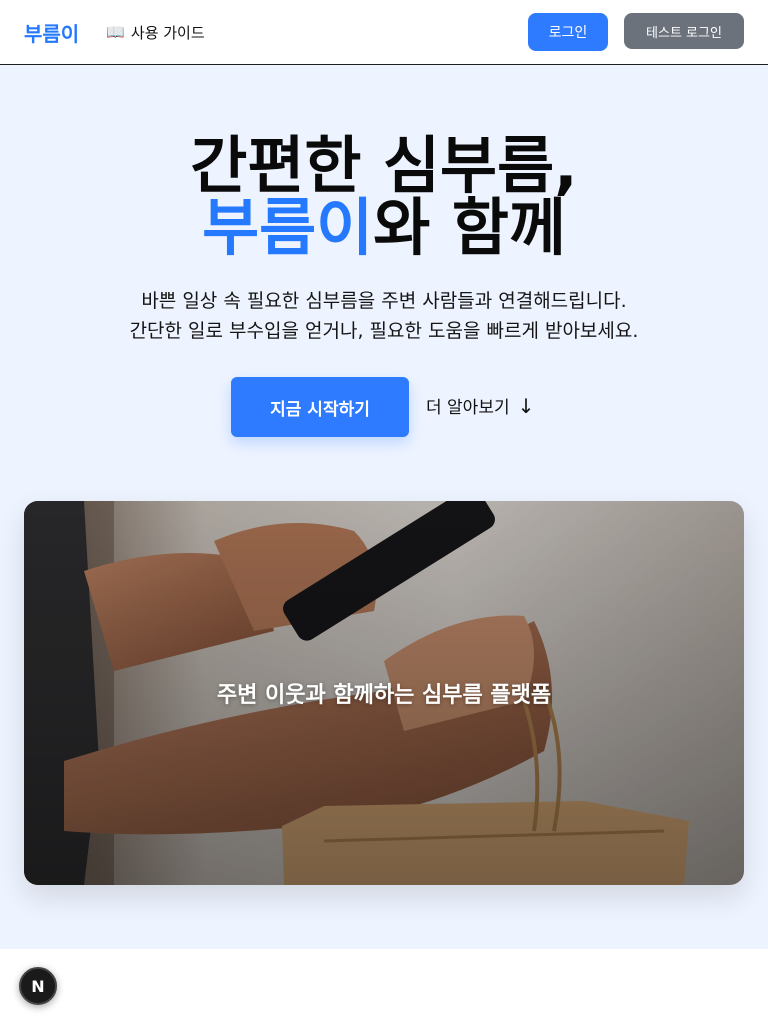  What do you see at coordinates (288, 227) in the screenshot?
I see `headline-accent: 부름이` at bounding box center [288, 227].